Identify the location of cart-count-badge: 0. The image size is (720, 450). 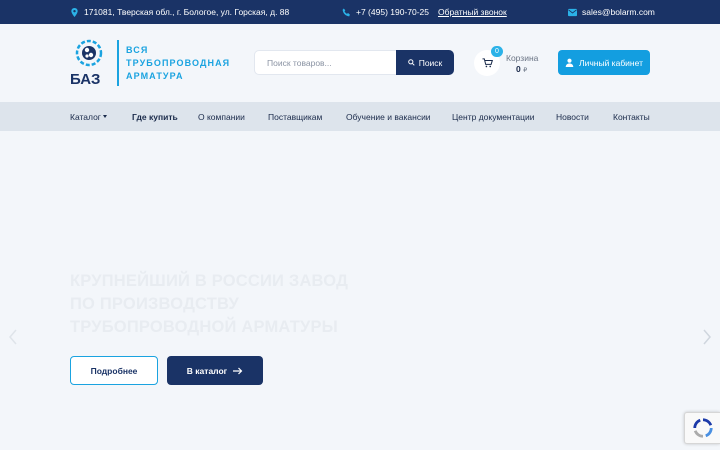
(497, 51).